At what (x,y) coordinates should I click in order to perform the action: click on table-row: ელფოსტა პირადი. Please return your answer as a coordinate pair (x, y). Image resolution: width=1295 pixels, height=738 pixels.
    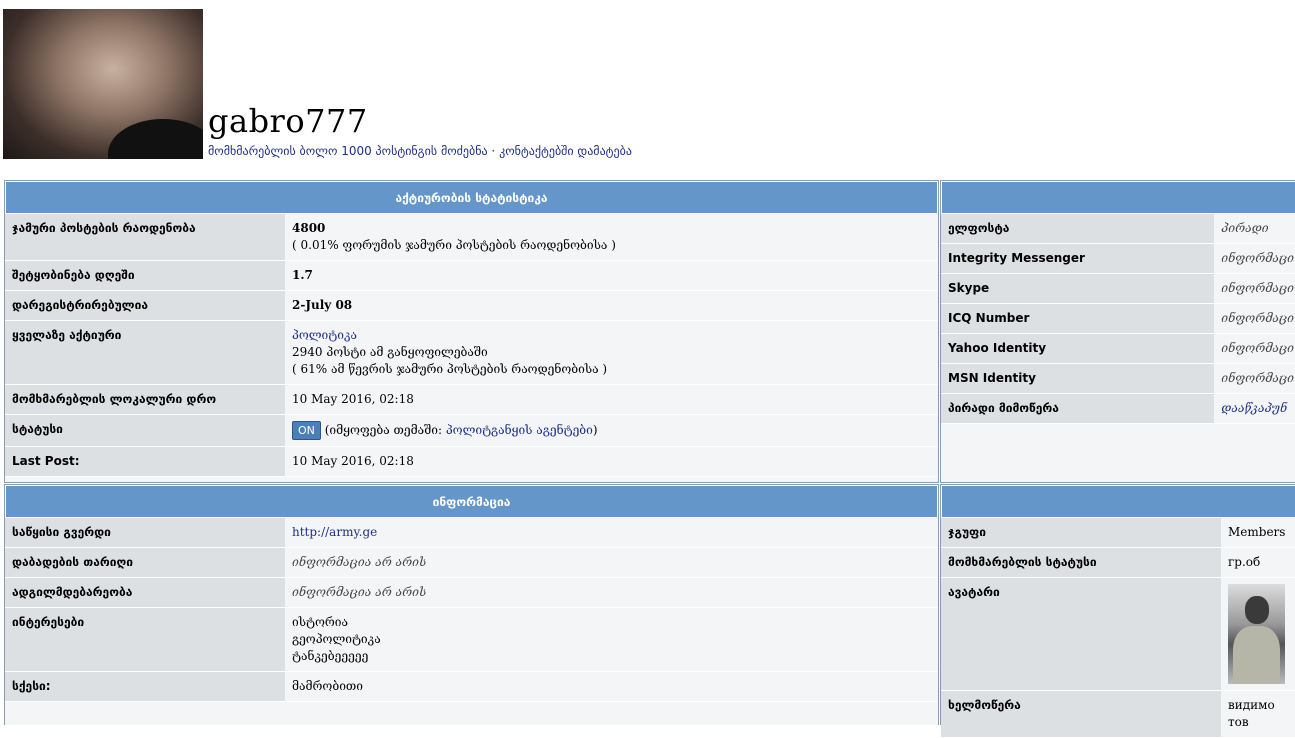
    Looking at the image, I should click on (1118, 229).